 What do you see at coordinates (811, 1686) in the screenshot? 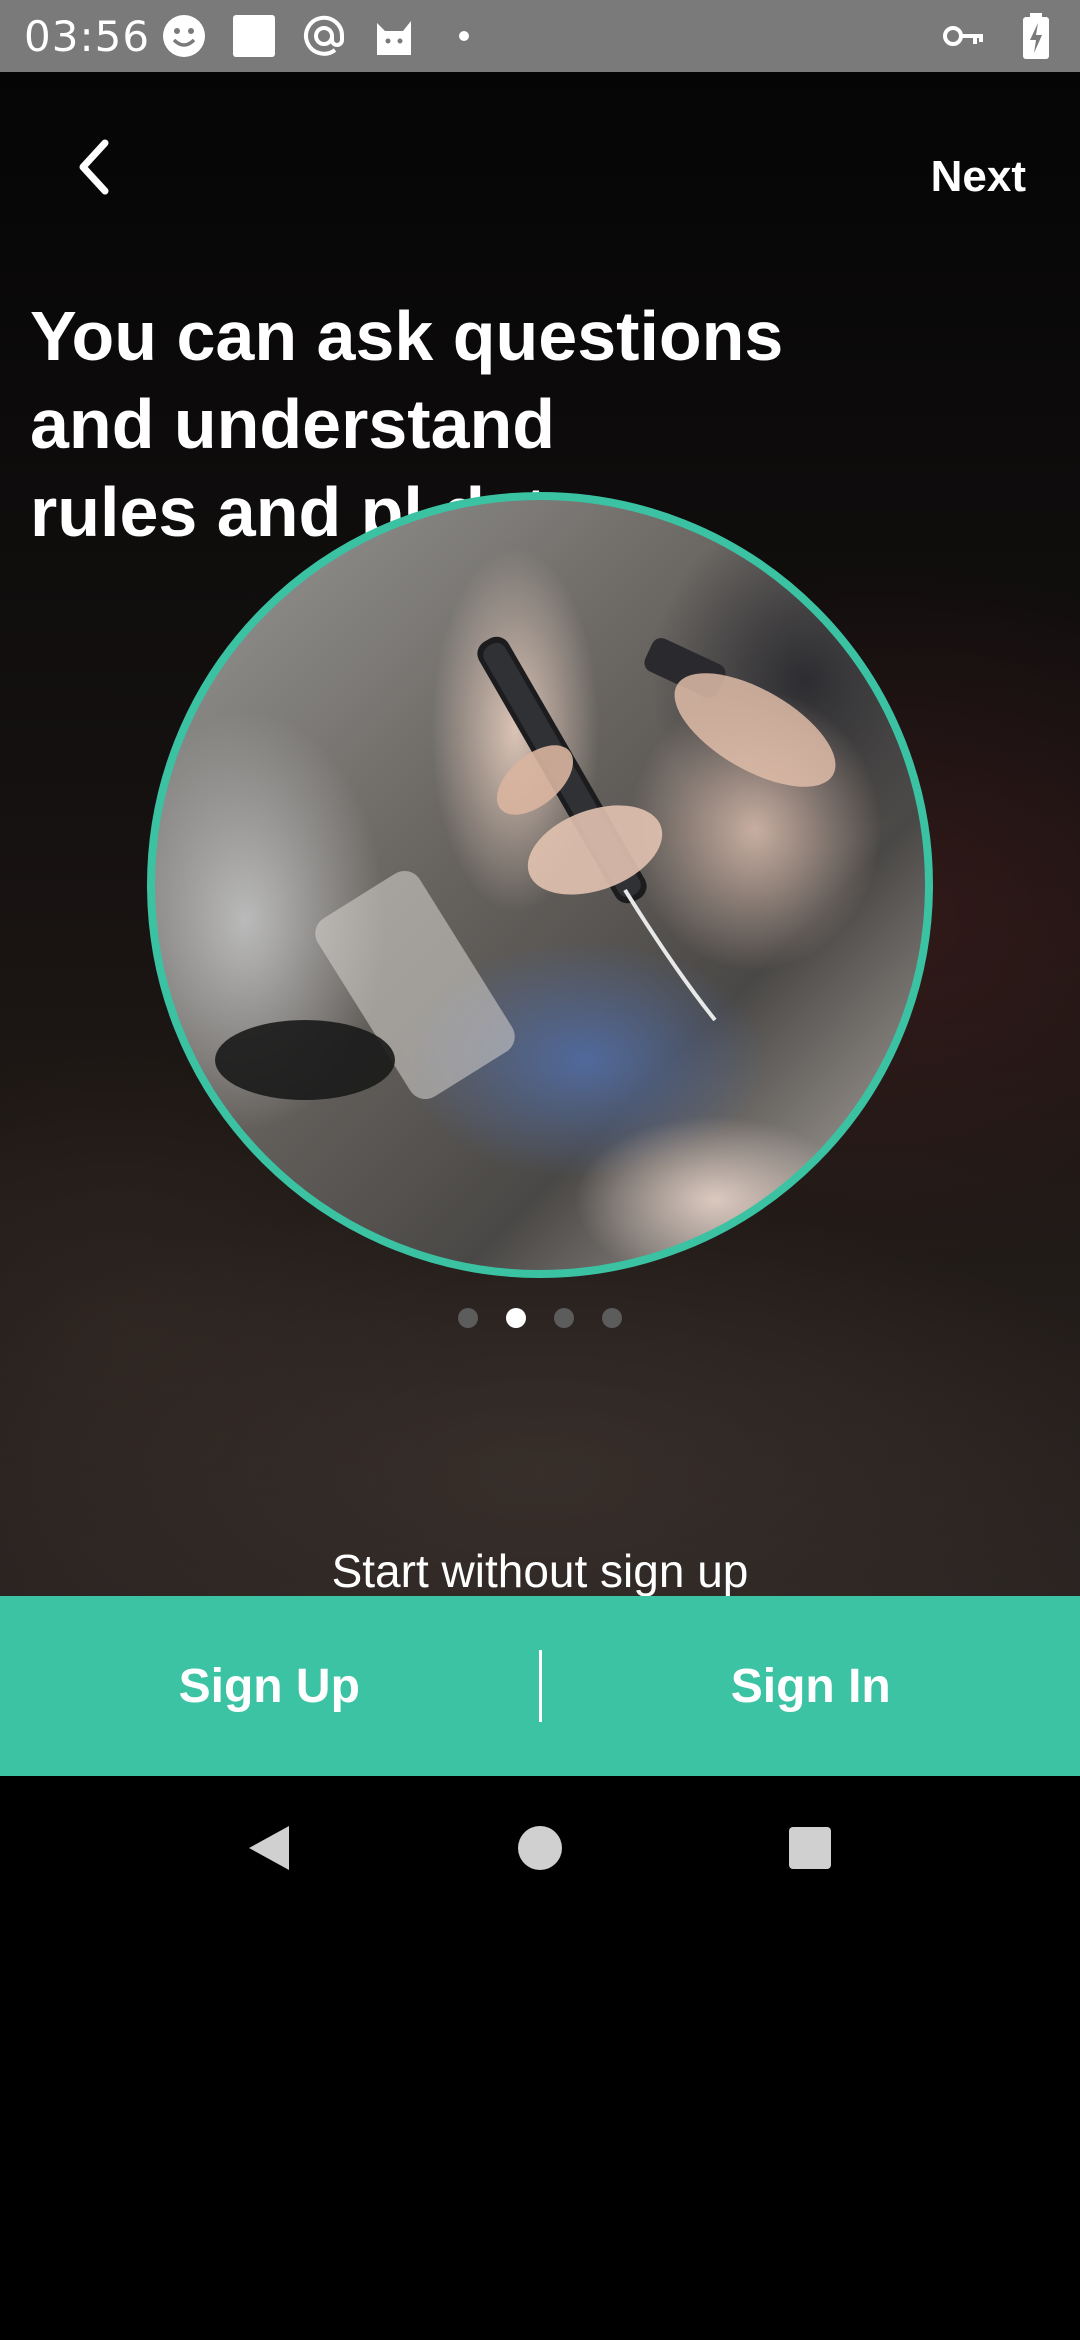
I see `sign-in-button: Sign In` at bounding box center [811, 1686].